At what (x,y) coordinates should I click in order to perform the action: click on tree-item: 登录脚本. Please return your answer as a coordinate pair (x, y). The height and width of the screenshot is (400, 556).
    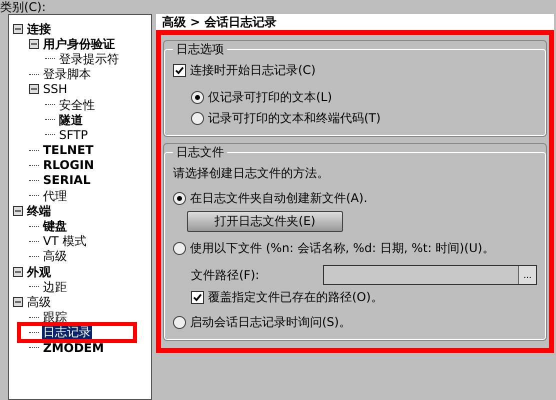
    Looking at the image, I should click on (67, 74).